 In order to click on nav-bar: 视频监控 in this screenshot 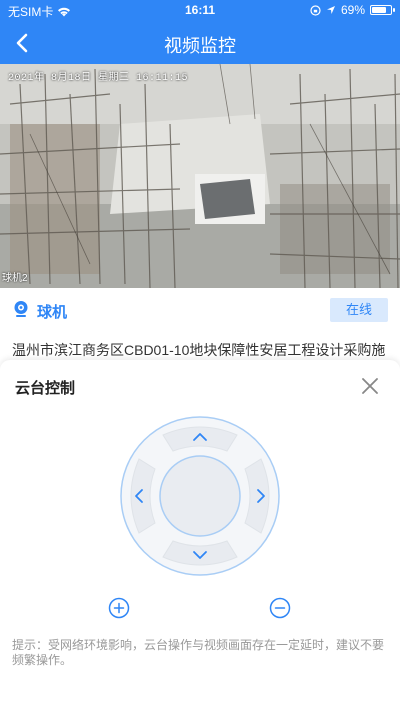, I will do `click(200, 43)`.